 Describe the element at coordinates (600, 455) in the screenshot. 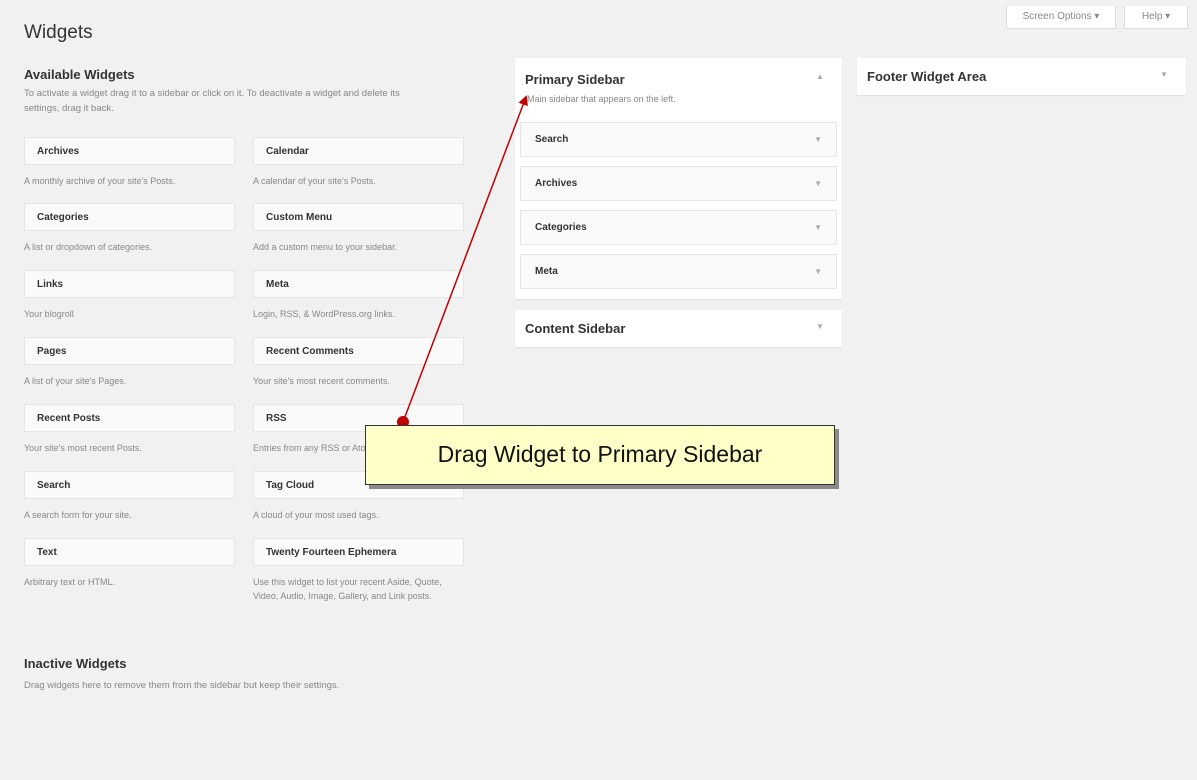

I see `callout-box: Drag Widget to Primary Sidebar` at that location.